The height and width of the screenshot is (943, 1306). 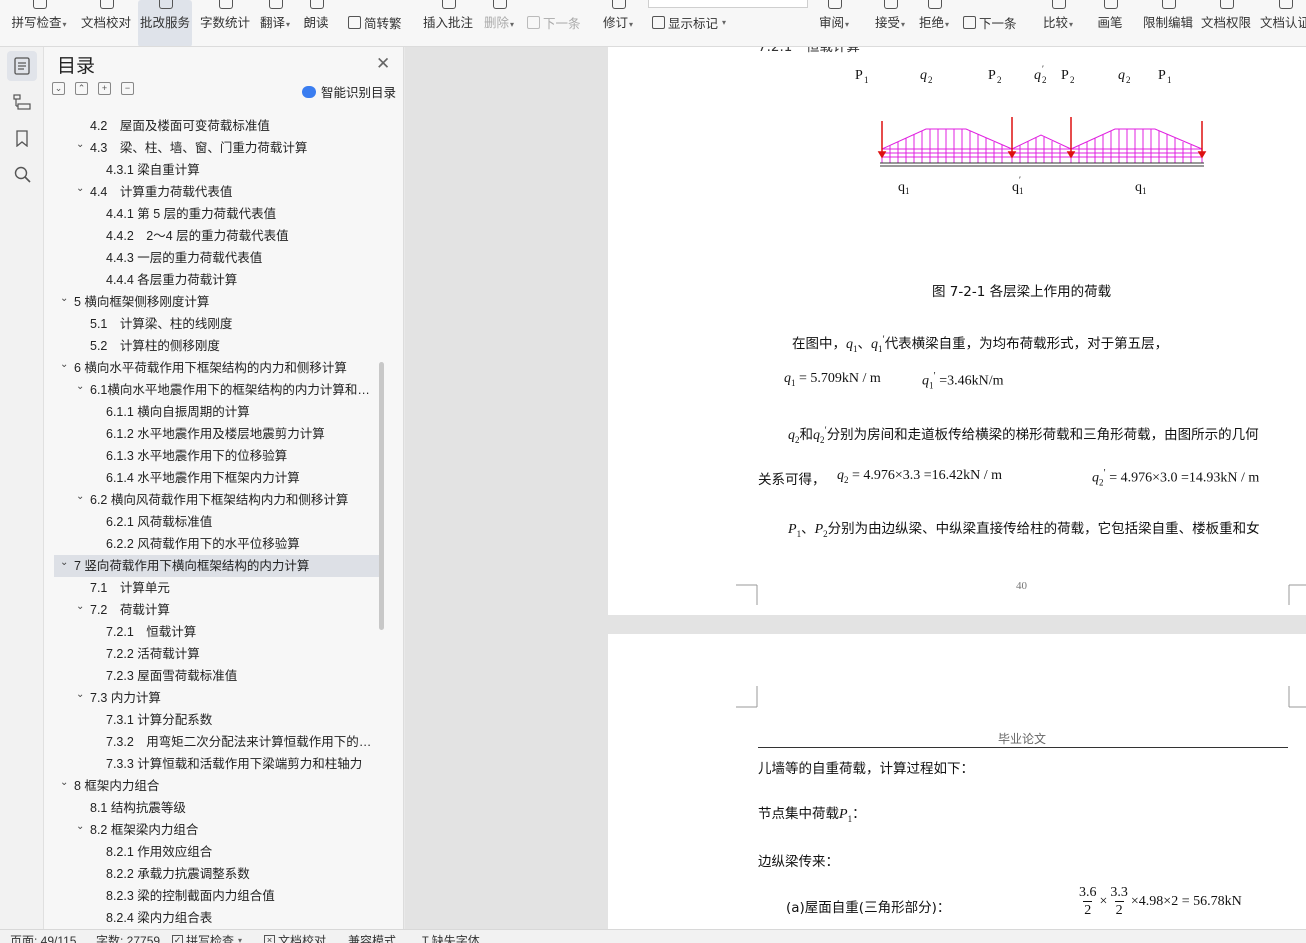 I want to click on accept-button: 接受▾, so click(x=890, y=23).